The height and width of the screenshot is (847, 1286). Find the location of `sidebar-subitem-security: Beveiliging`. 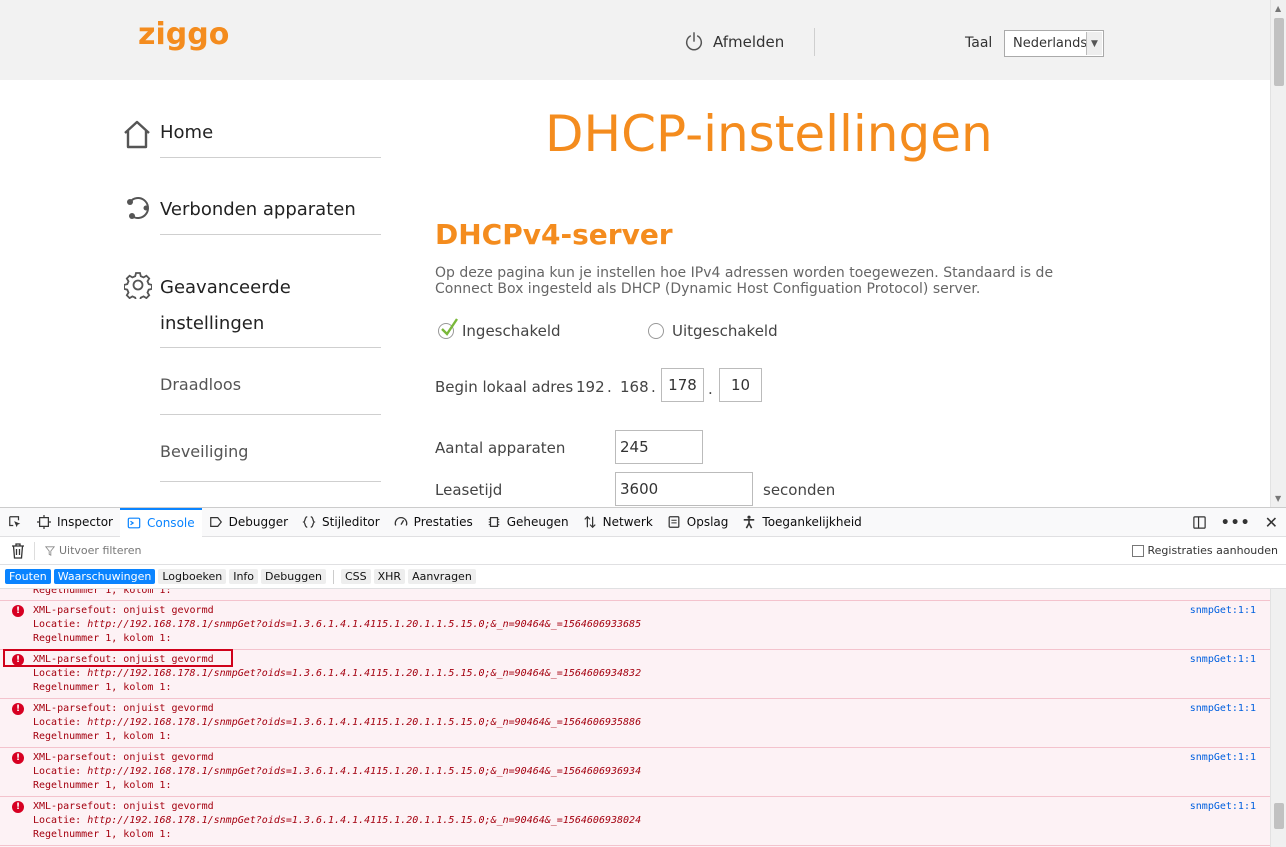

sidebar-subitem-security: Beveiliging is located at coordinates (270, 462).